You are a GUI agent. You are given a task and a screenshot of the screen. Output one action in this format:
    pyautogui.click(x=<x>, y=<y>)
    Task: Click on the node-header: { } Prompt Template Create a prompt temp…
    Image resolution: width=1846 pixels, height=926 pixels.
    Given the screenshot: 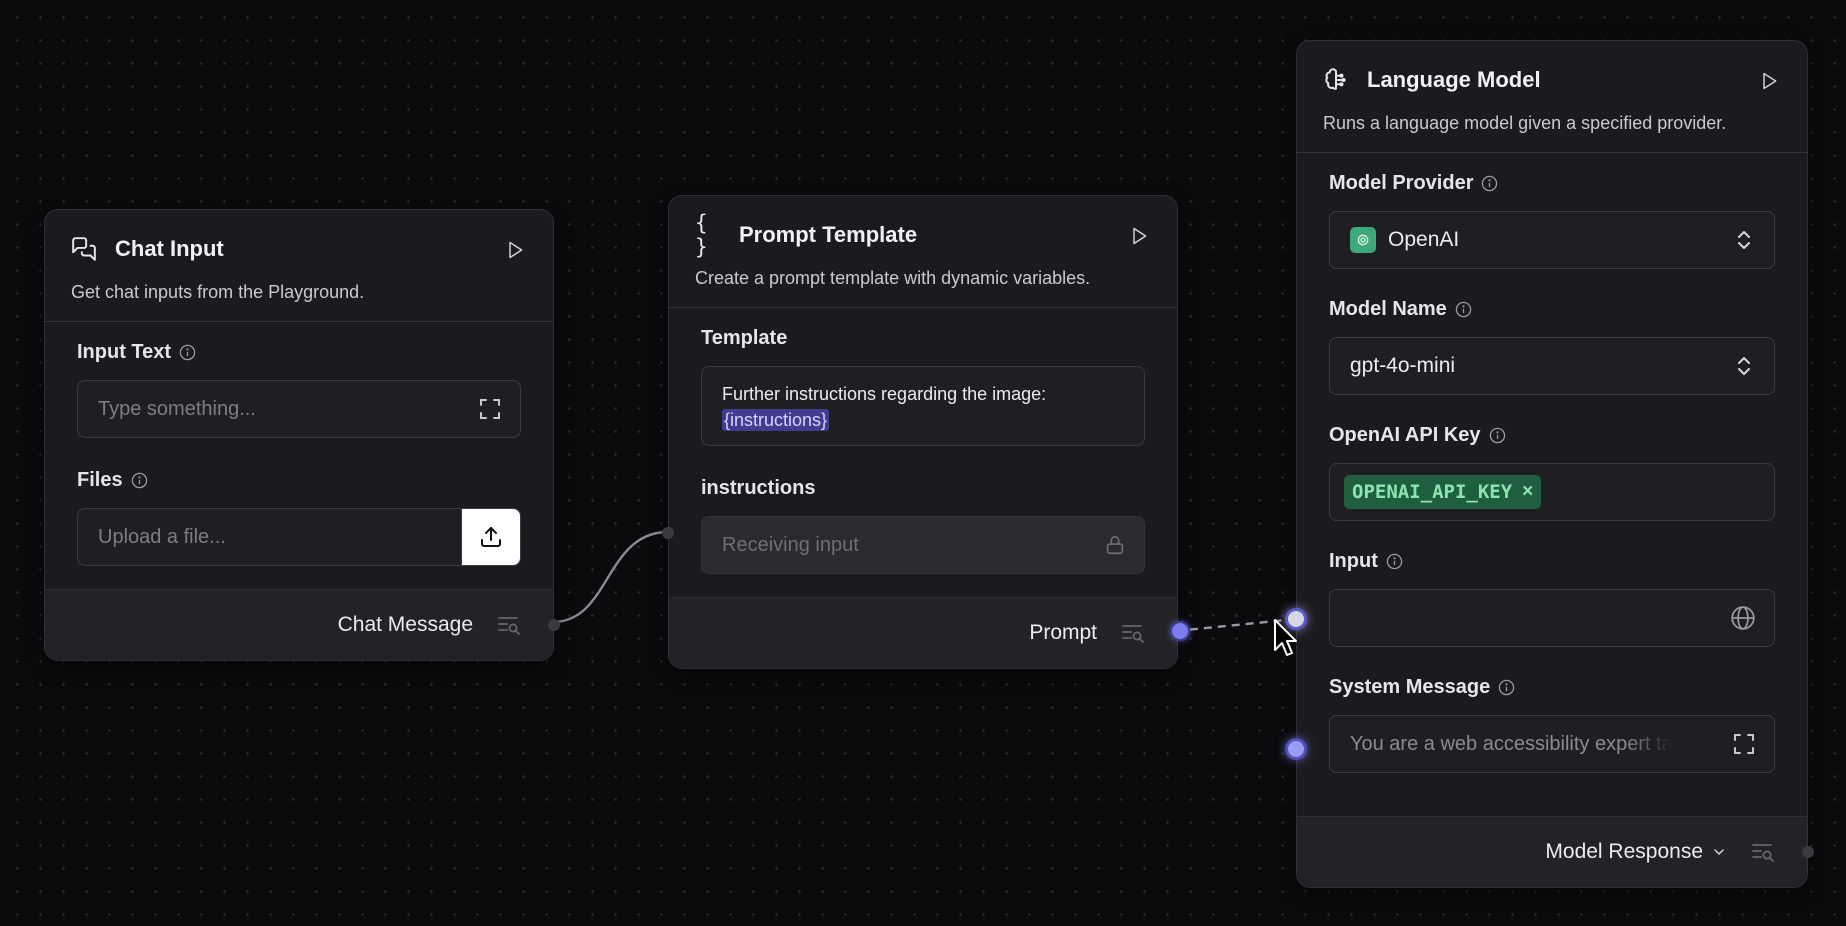 What is the action you would take?
    pyautogui.click(x=923, y=251)
    